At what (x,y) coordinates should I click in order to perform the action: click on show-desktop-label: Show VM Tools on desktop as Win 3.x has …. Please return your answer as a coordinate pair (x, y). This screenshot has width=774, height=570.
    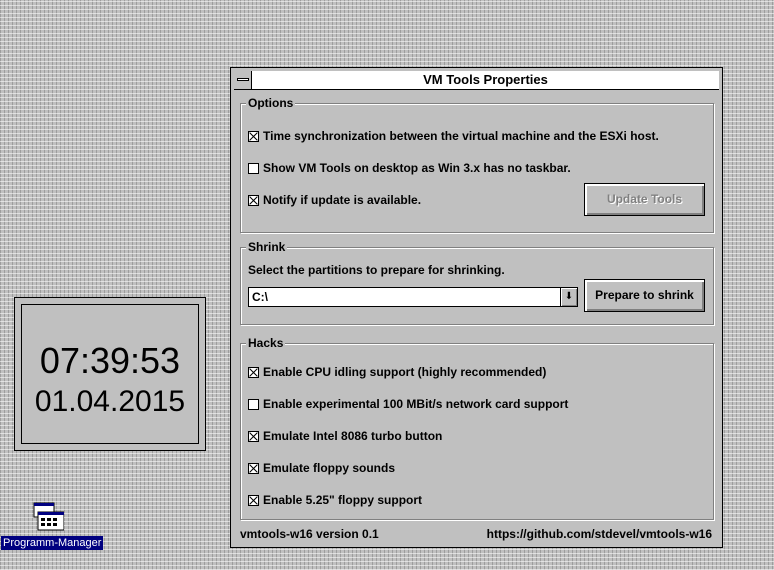
    Looking at the image, I should click on (417, 168).